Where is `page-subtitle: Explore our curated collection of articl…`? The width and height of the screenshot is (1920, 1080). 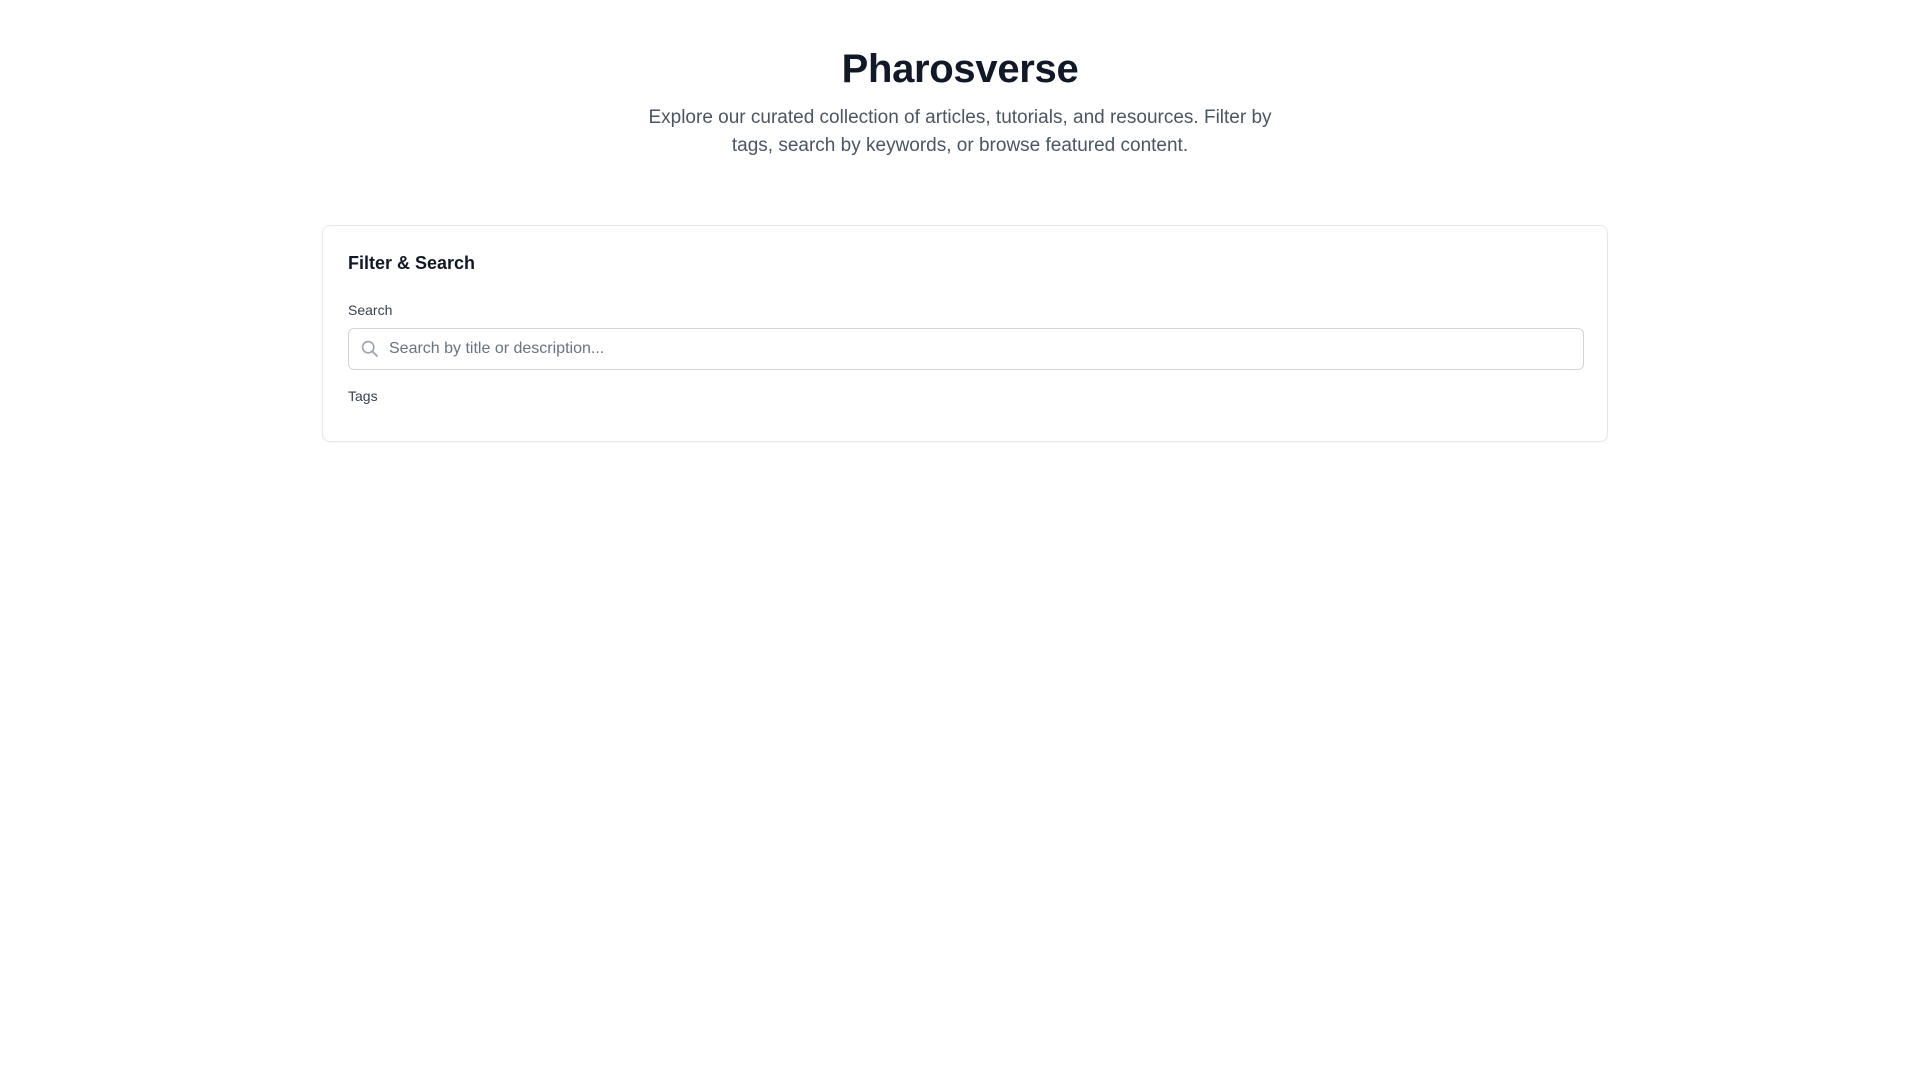 page-subtitle: Explore our curated collection of articl… is located at coordinates (960, 131).